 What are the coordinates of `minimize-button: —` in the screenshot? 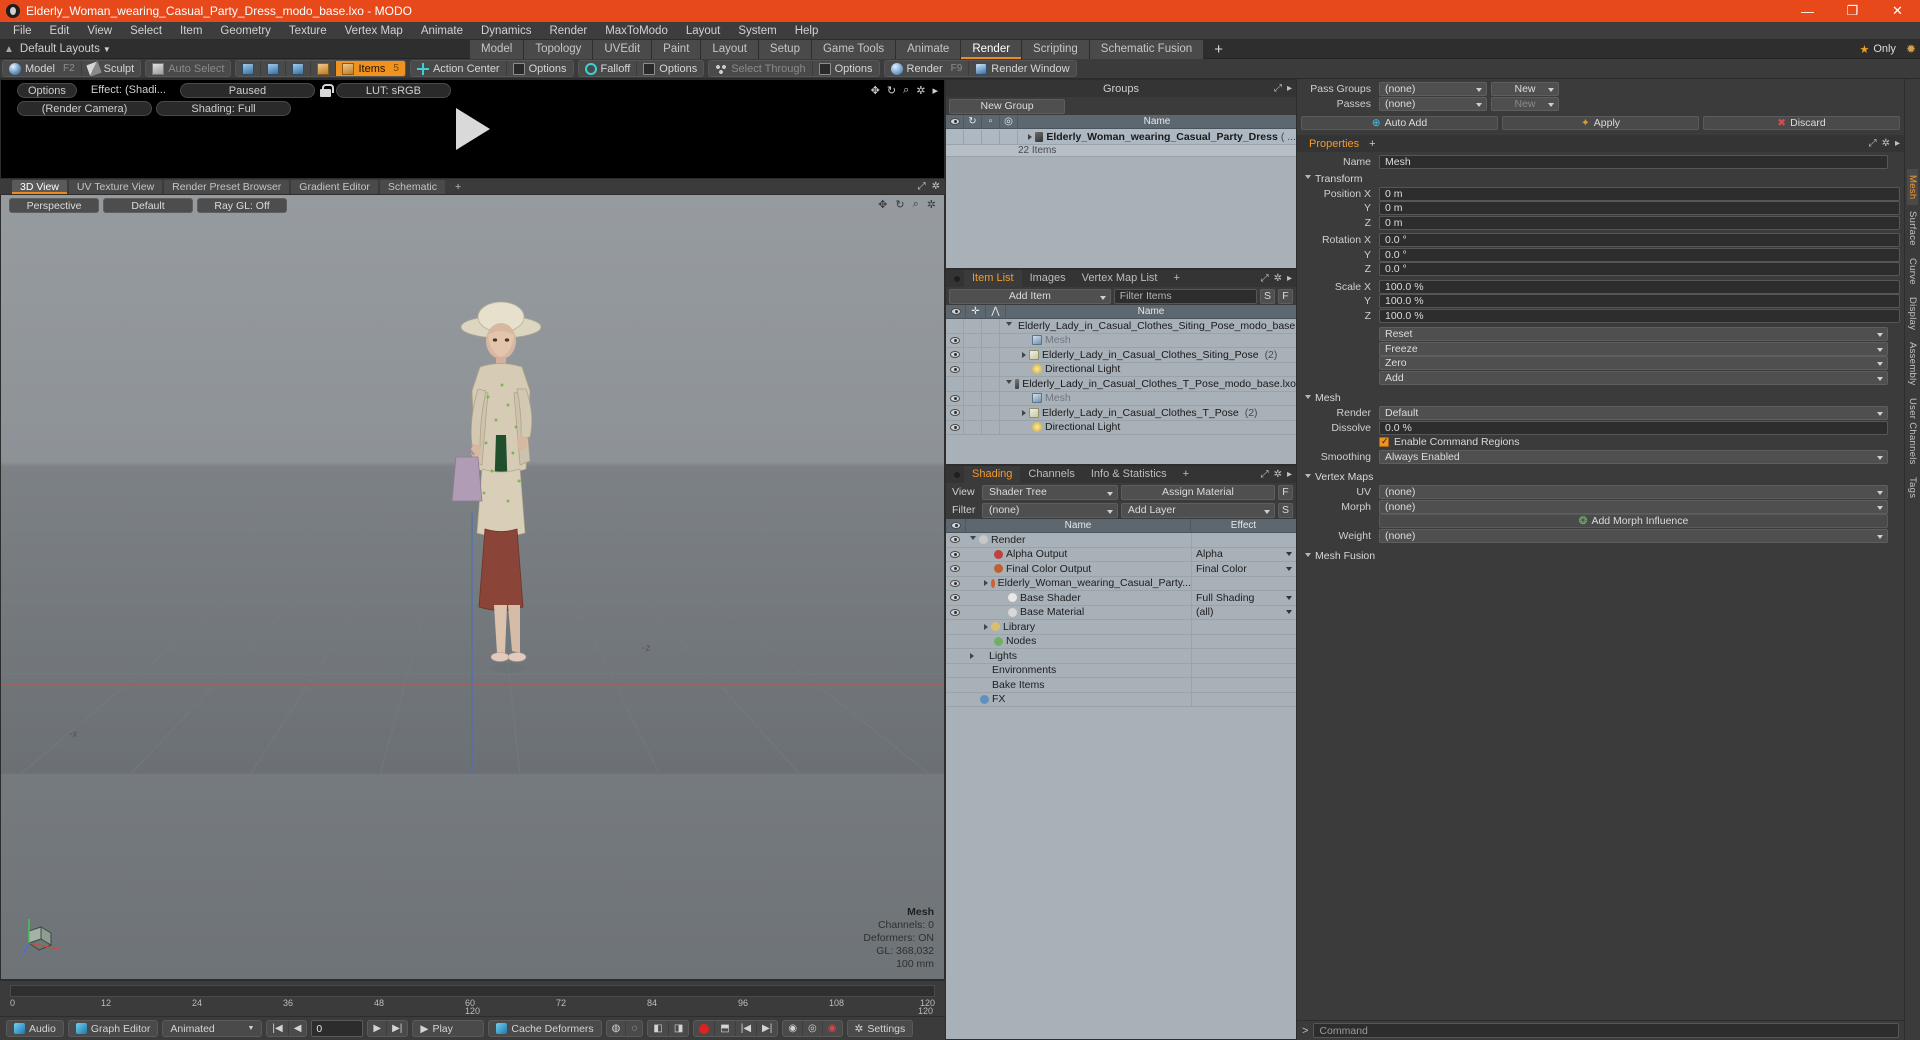 It's located at (1807, 11).